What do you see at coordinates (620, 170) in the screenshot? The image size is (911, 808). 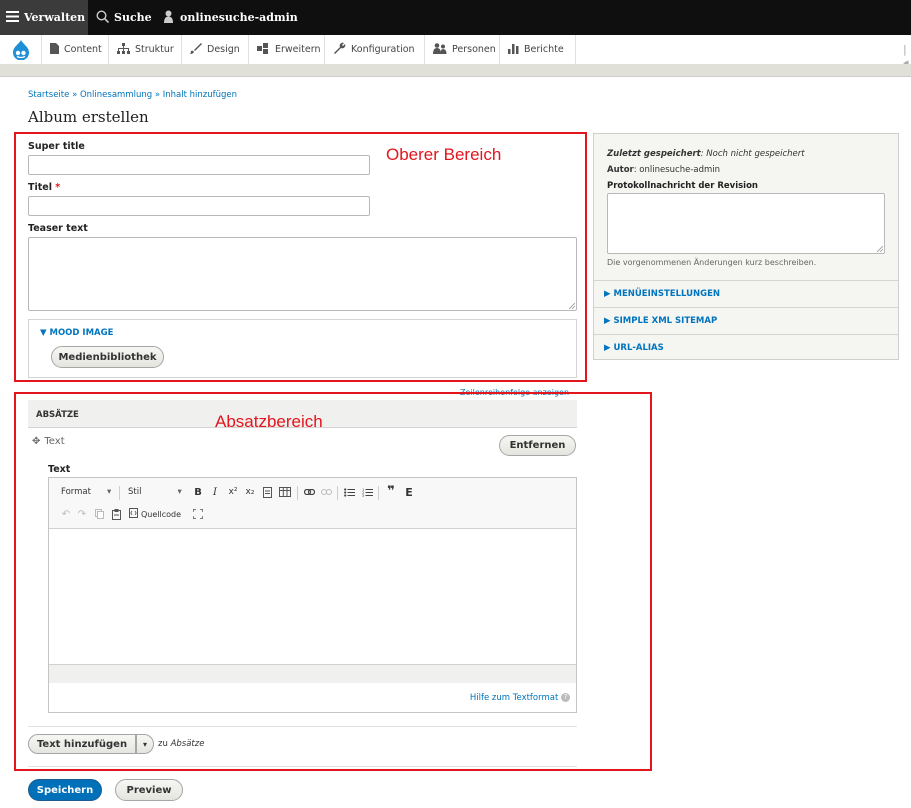 I see `author-label: Autor` at bounding box center [620, 170].